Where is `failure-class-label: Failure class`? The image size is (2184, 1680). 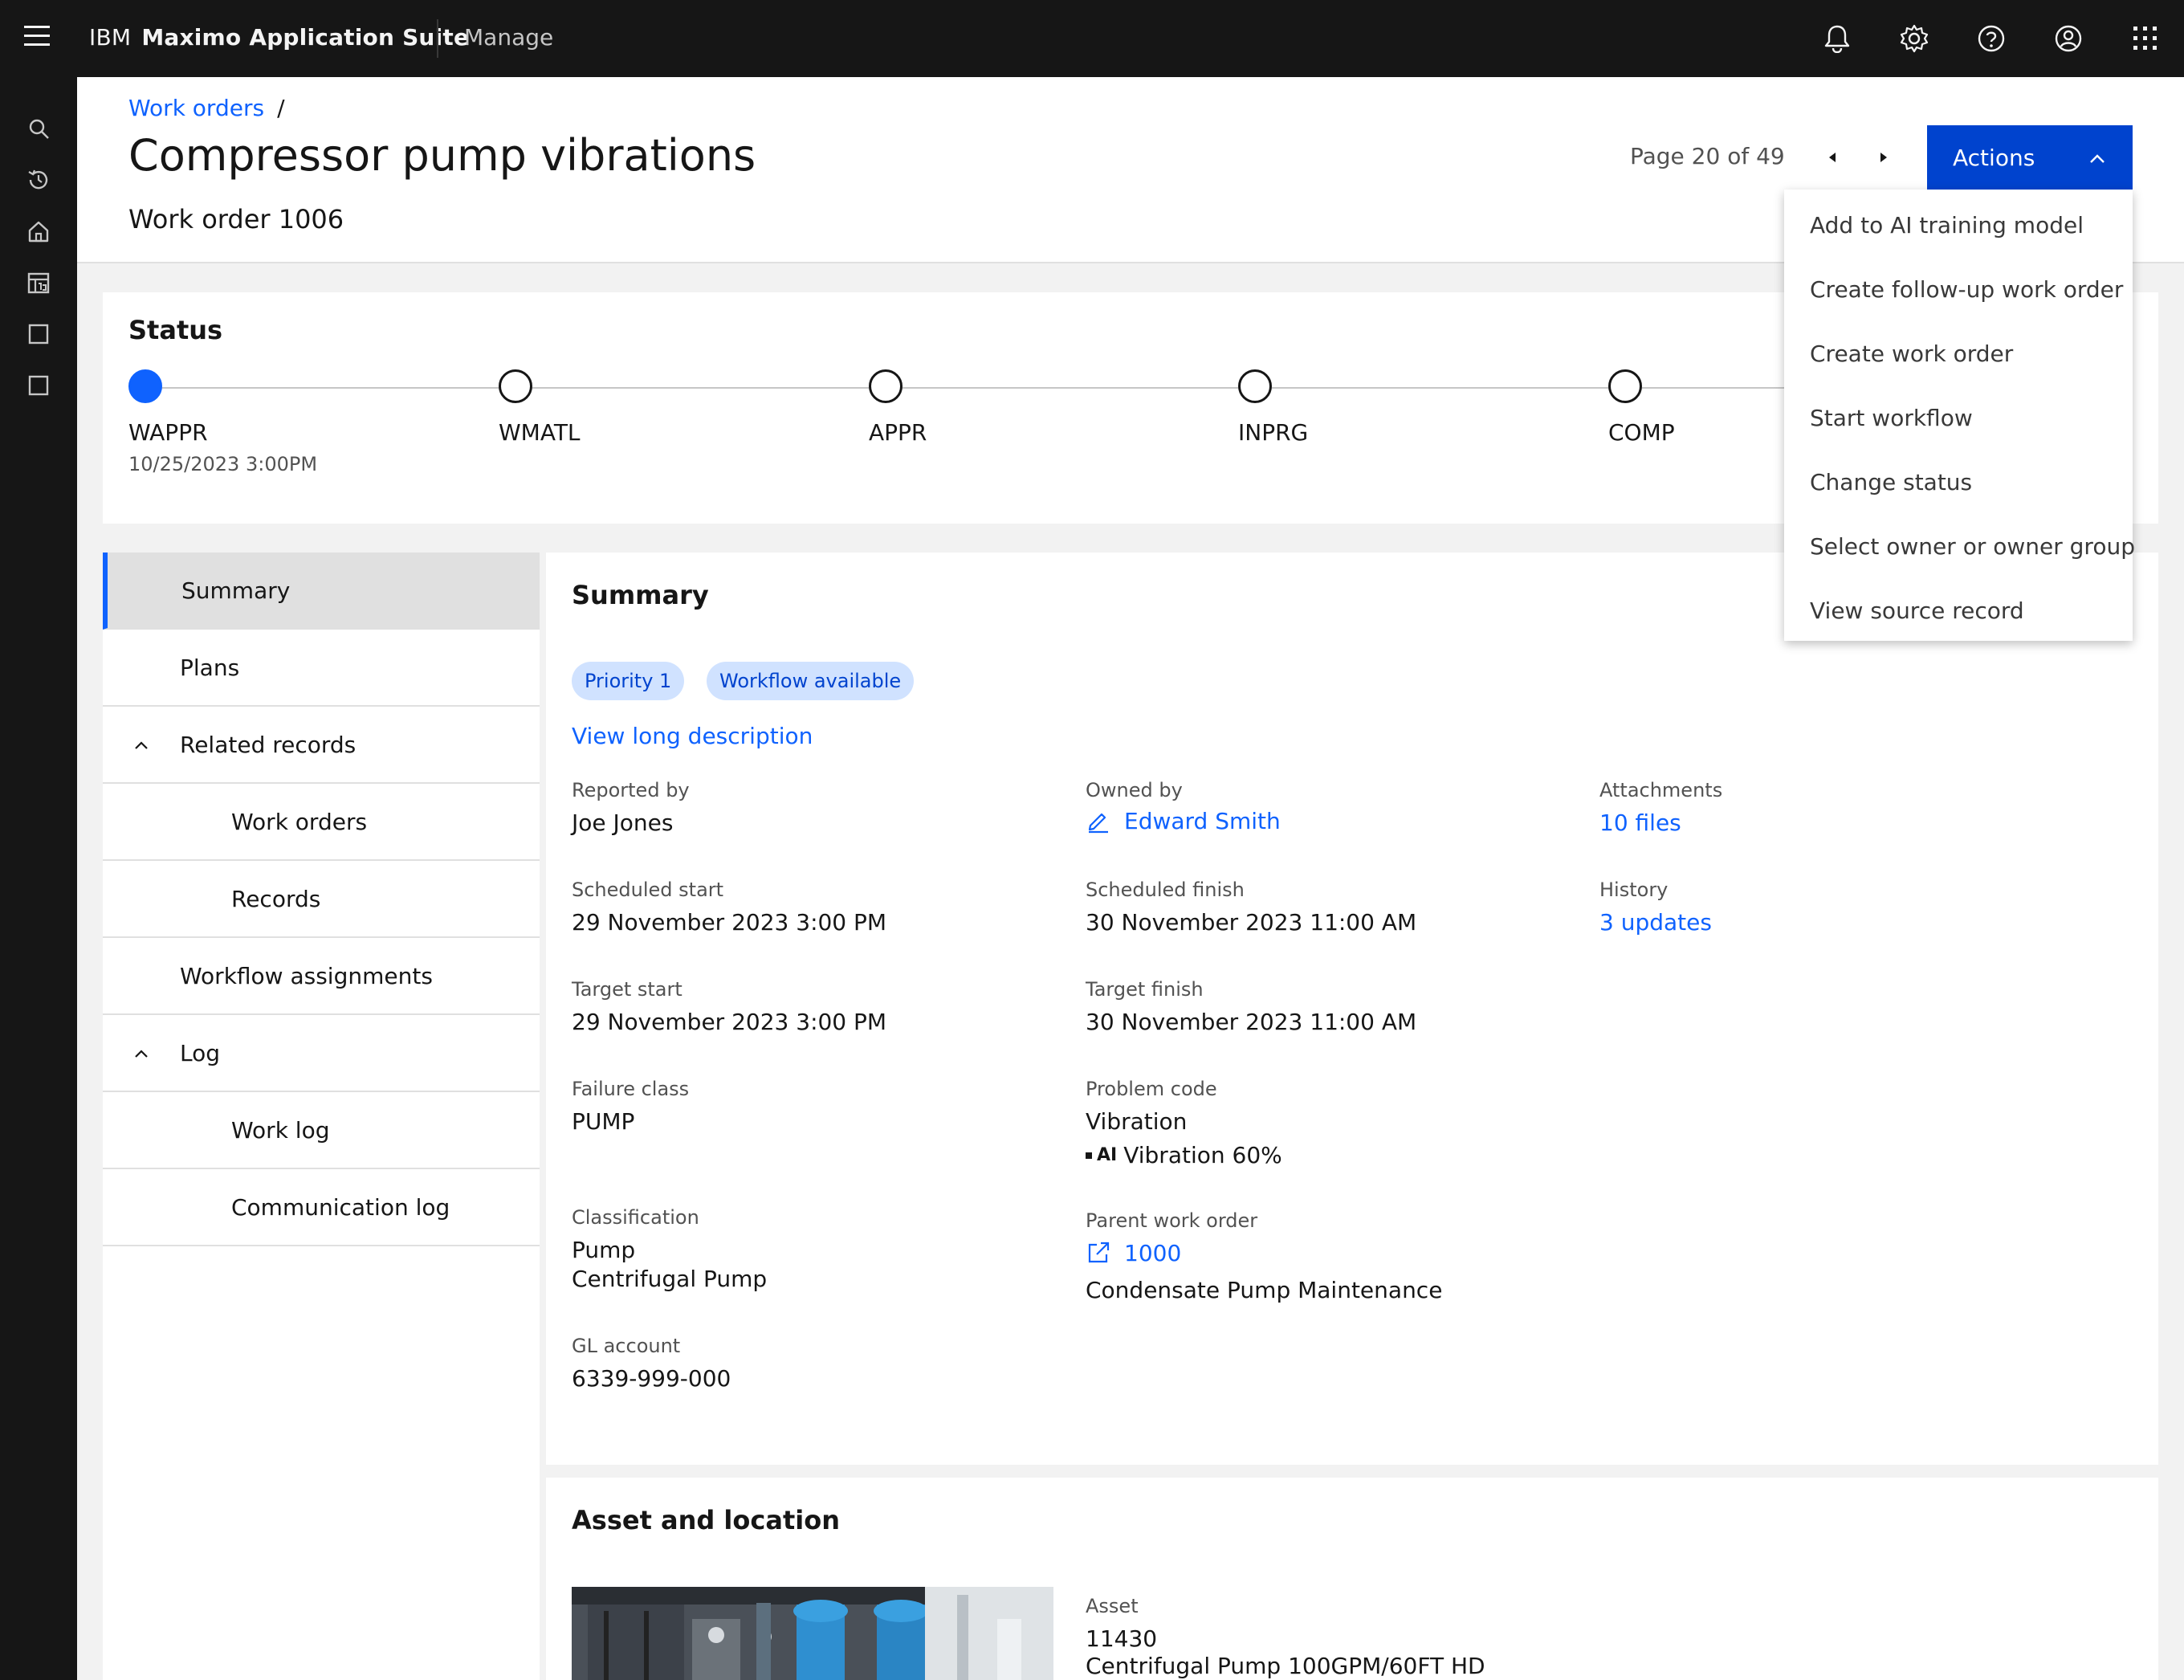 failure-class-label: Failure class is located at coordinates (631, 1089).